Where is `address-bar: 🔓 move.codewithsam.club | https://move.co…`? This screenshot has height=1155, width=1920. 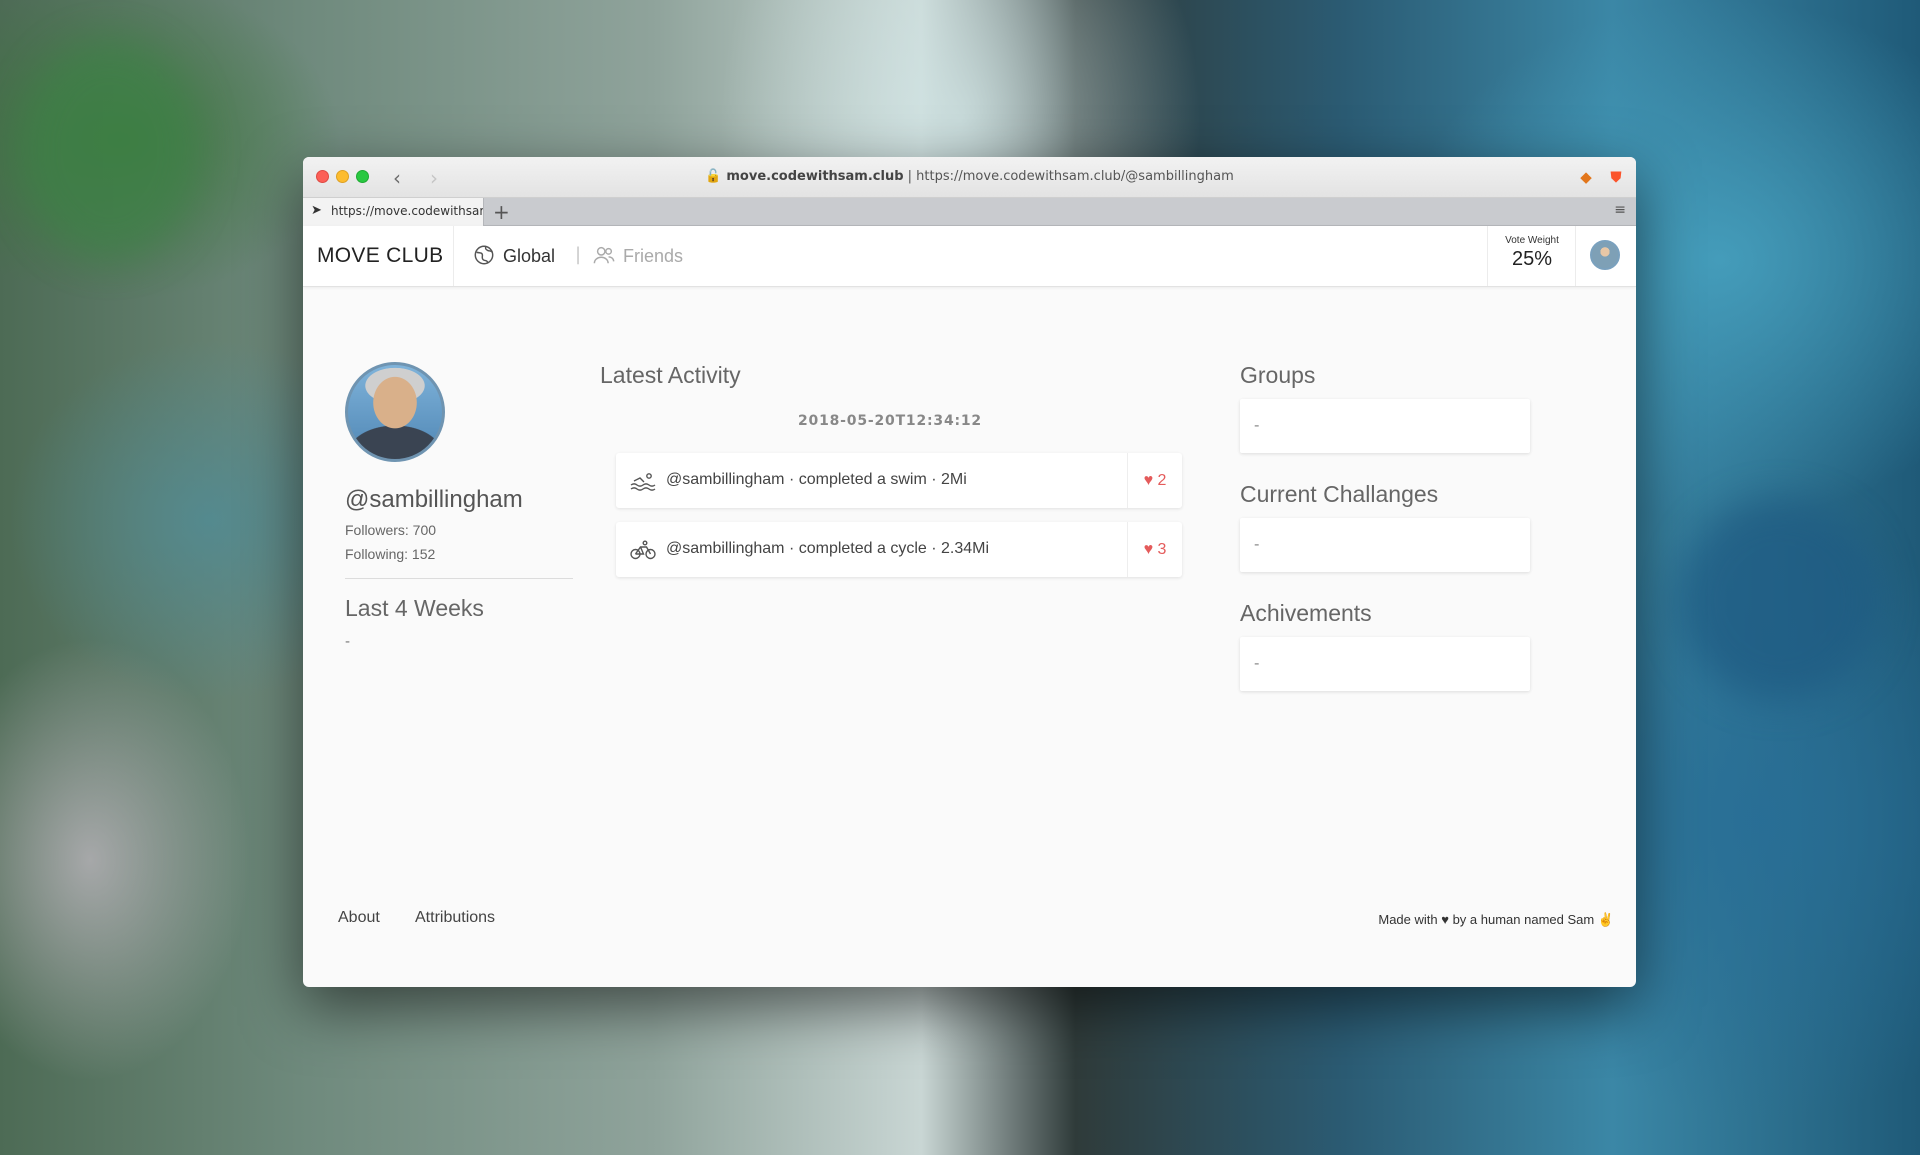
address-bar: 🔓 move.codewithsam.club | https://move.co… is located at coordinates (969, 176).